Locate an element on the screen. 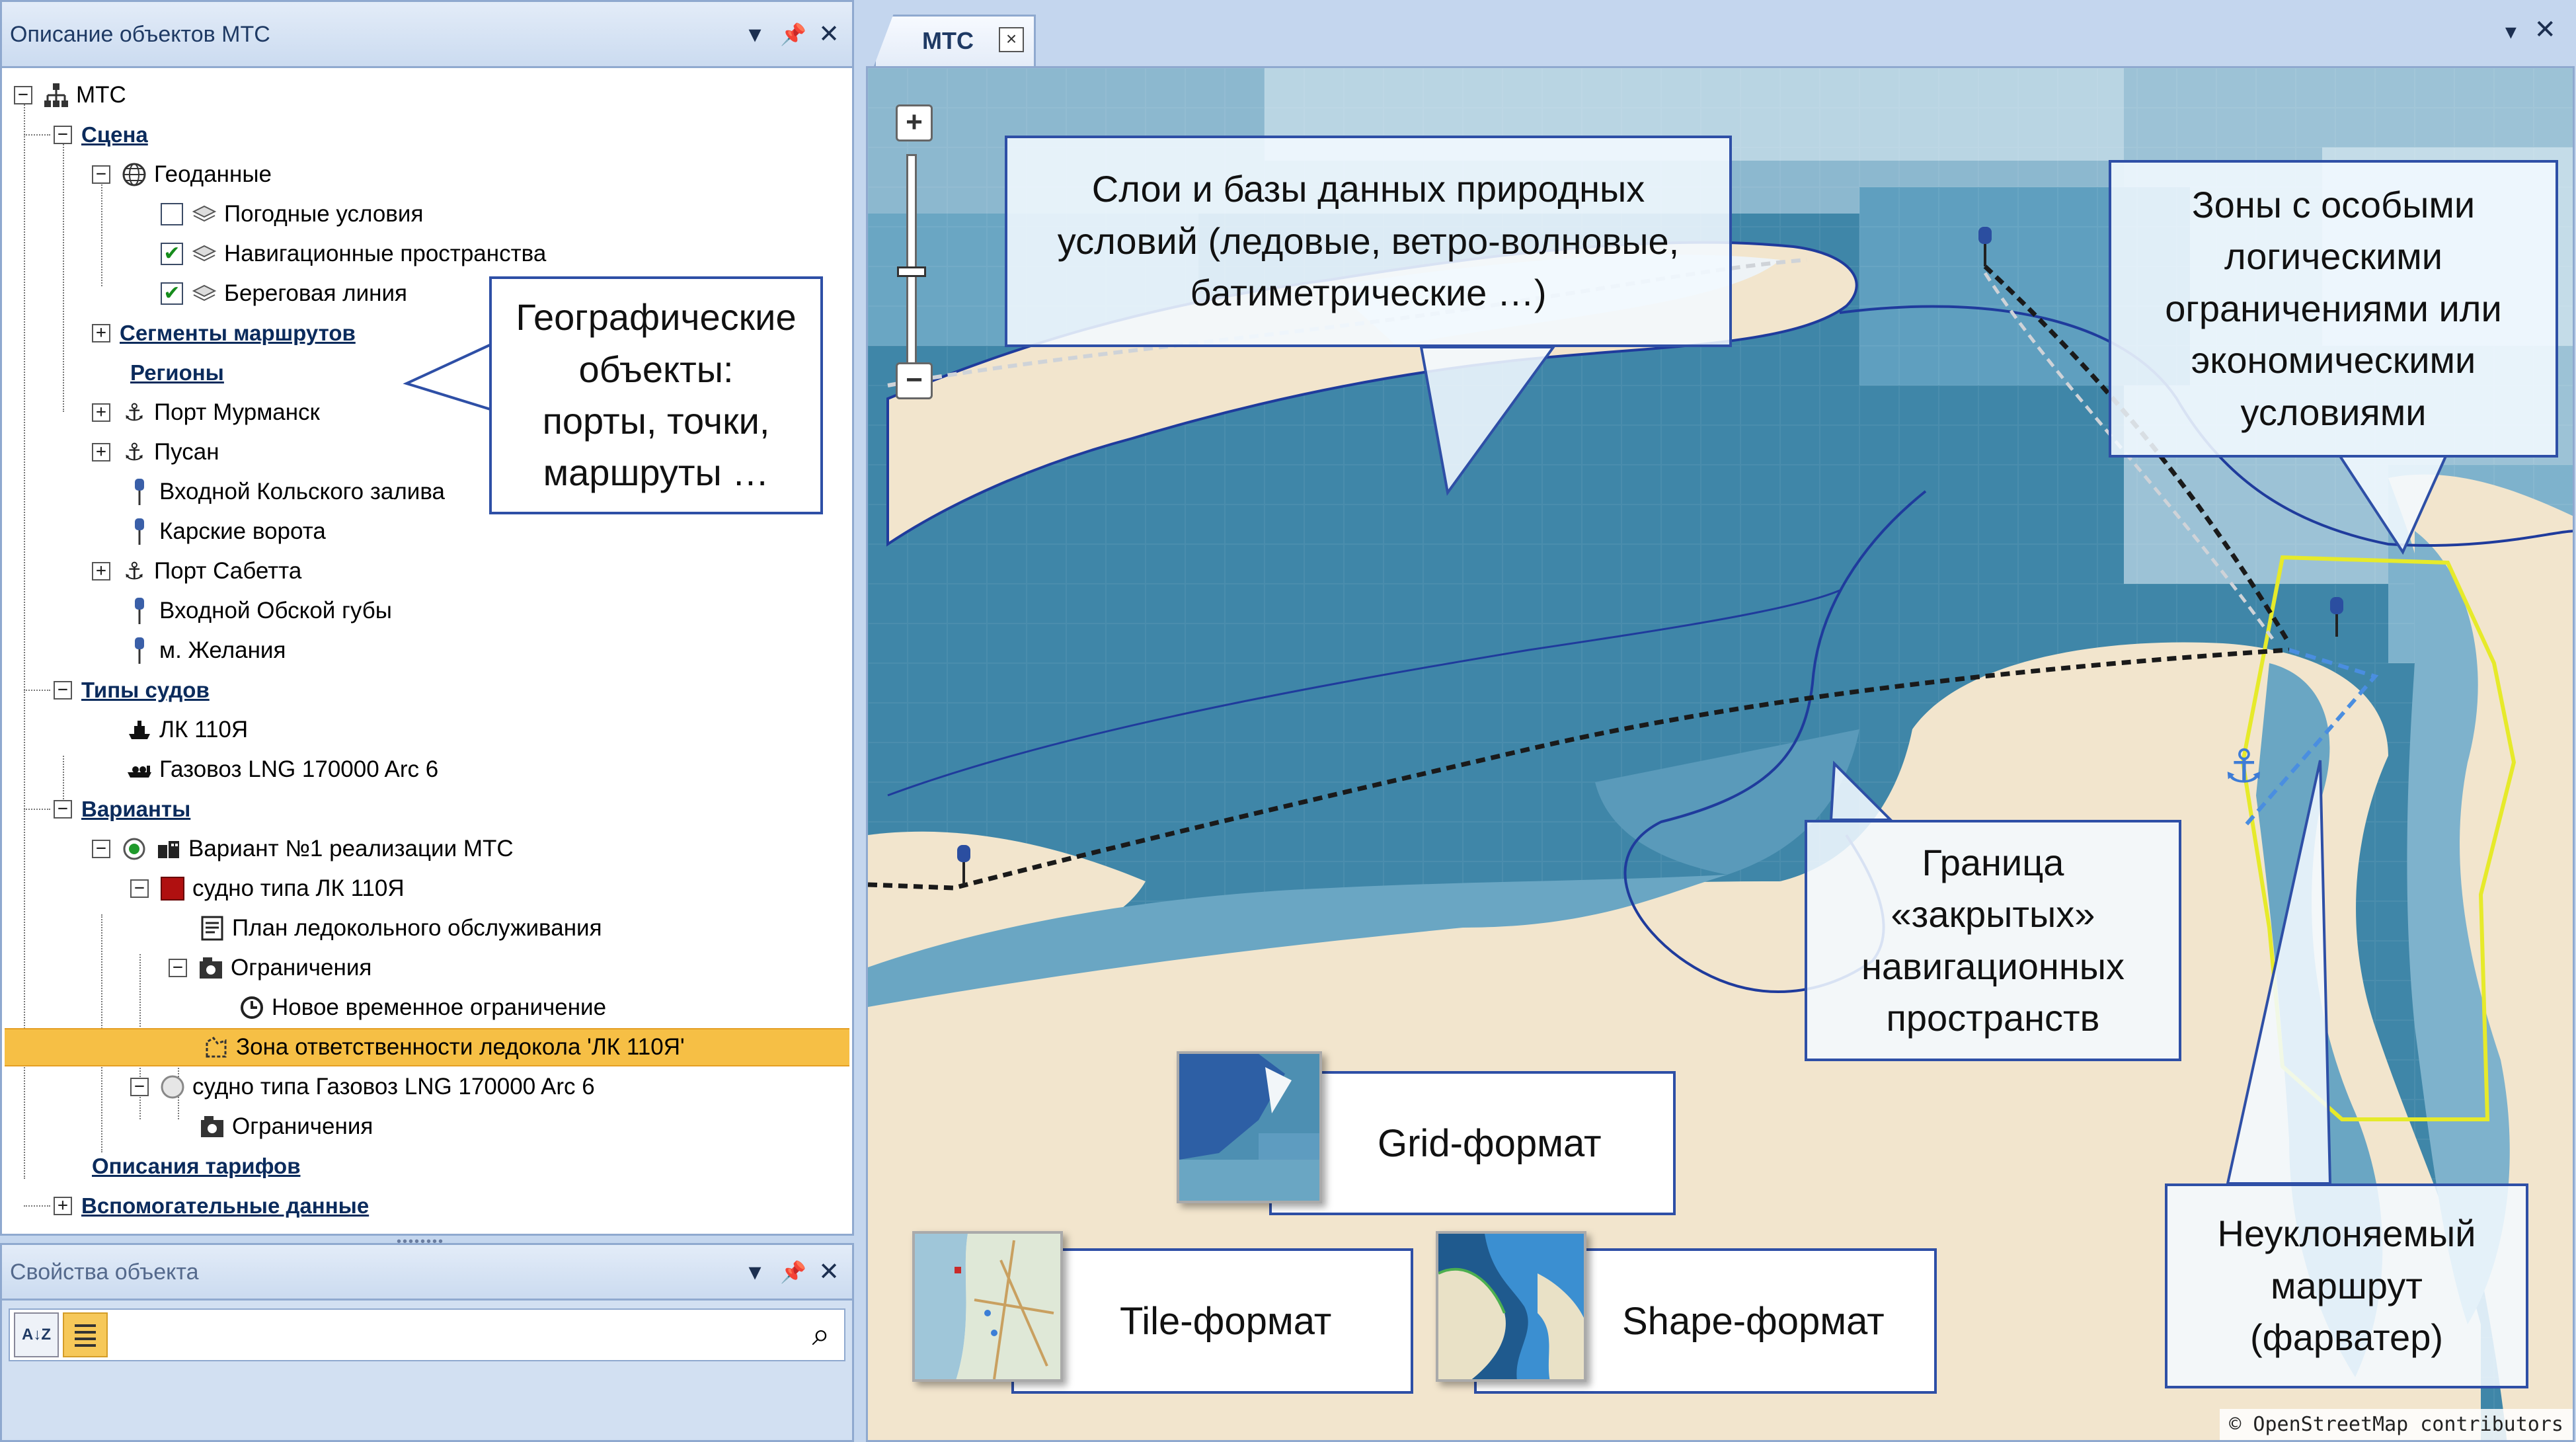  tree-item-route-segments: + Сегменты маршрутов is located at coordinates (224, 333).